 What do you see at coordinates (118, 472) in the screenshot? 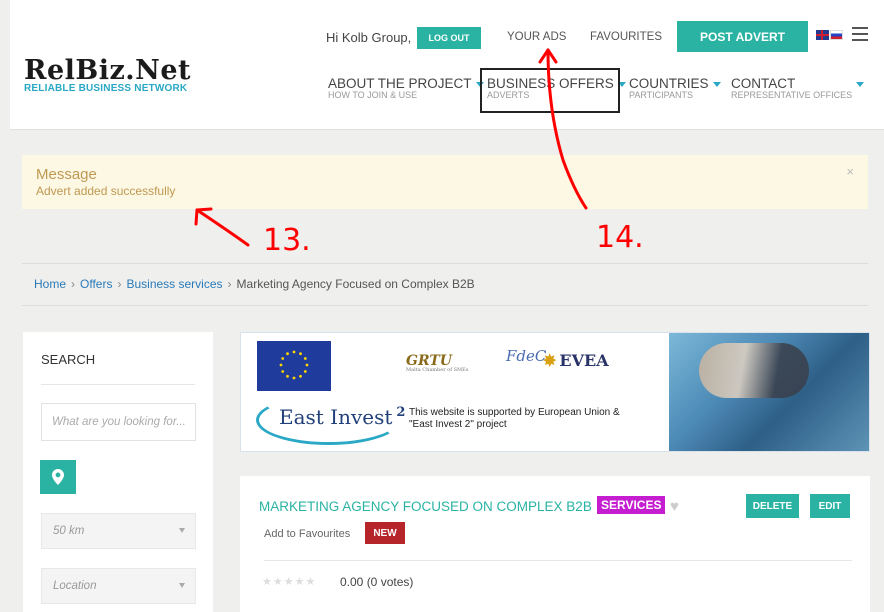
I see `search-sidebar: SEARCH 50 km Location` at bounding box center [118, 472].